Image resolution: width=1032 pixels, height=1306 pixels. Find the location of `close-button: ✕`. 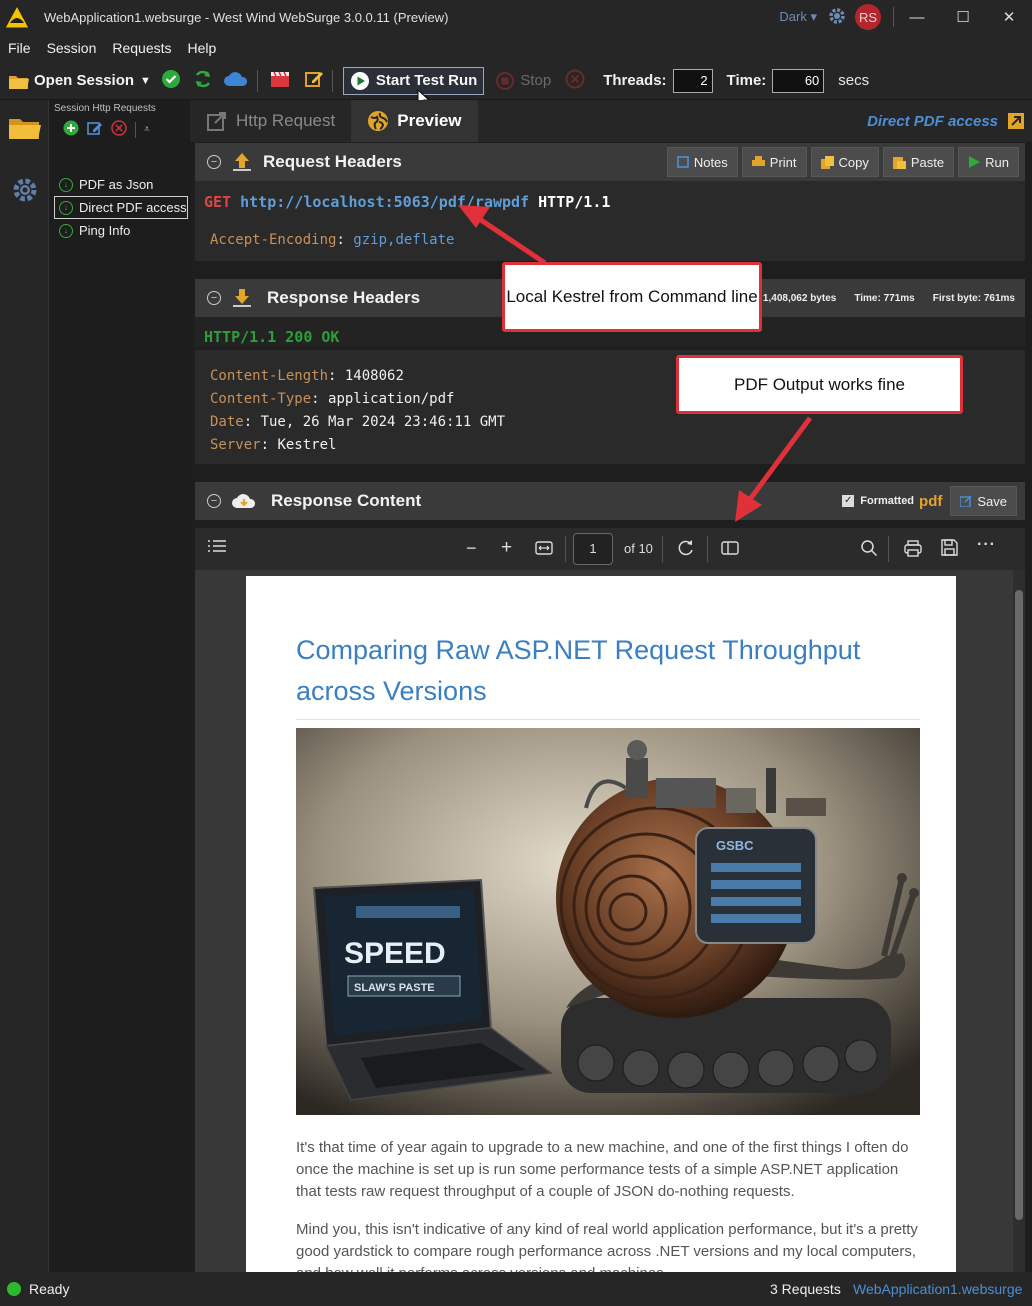

close-button: ✕ is located at coordinates (1009, 17).